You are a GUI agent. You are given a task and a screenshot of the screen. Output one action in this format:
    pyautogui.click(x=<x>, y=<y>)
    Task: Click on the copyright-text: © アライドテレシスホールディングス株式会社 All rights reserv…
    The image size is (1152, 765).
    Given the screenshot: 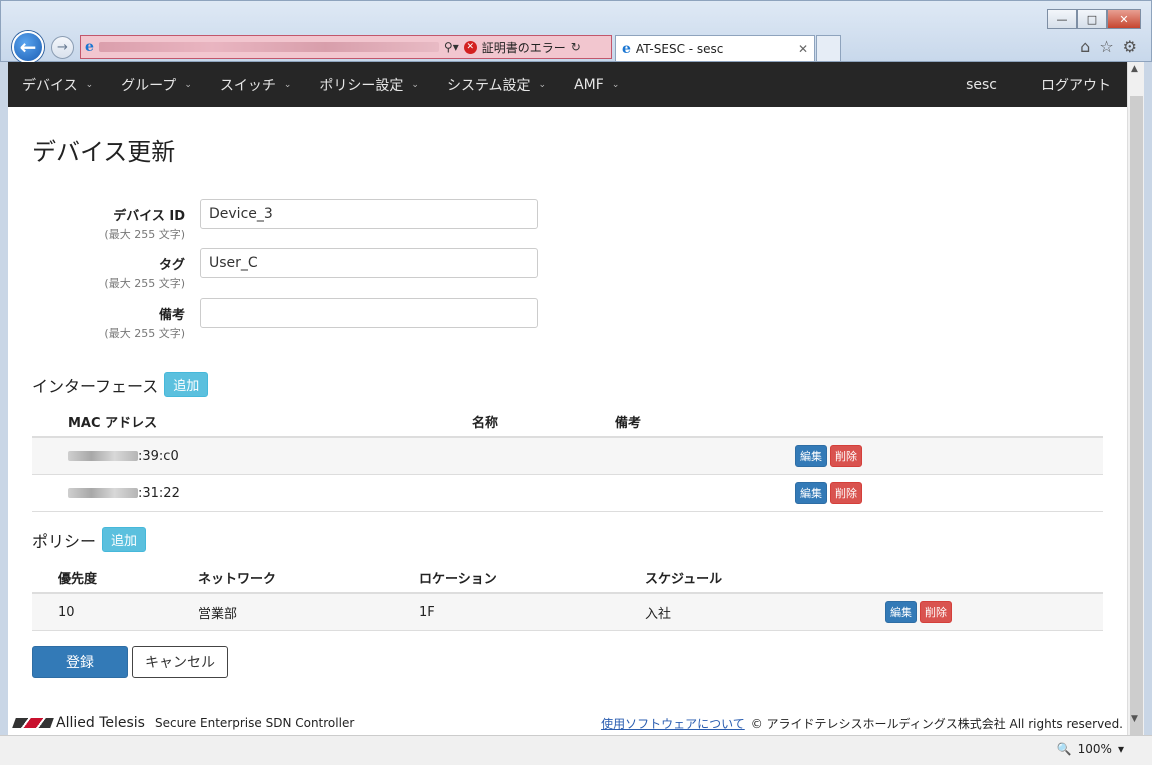 What is the action you would take?
    pyautogui.click(x=936, y=723)
    